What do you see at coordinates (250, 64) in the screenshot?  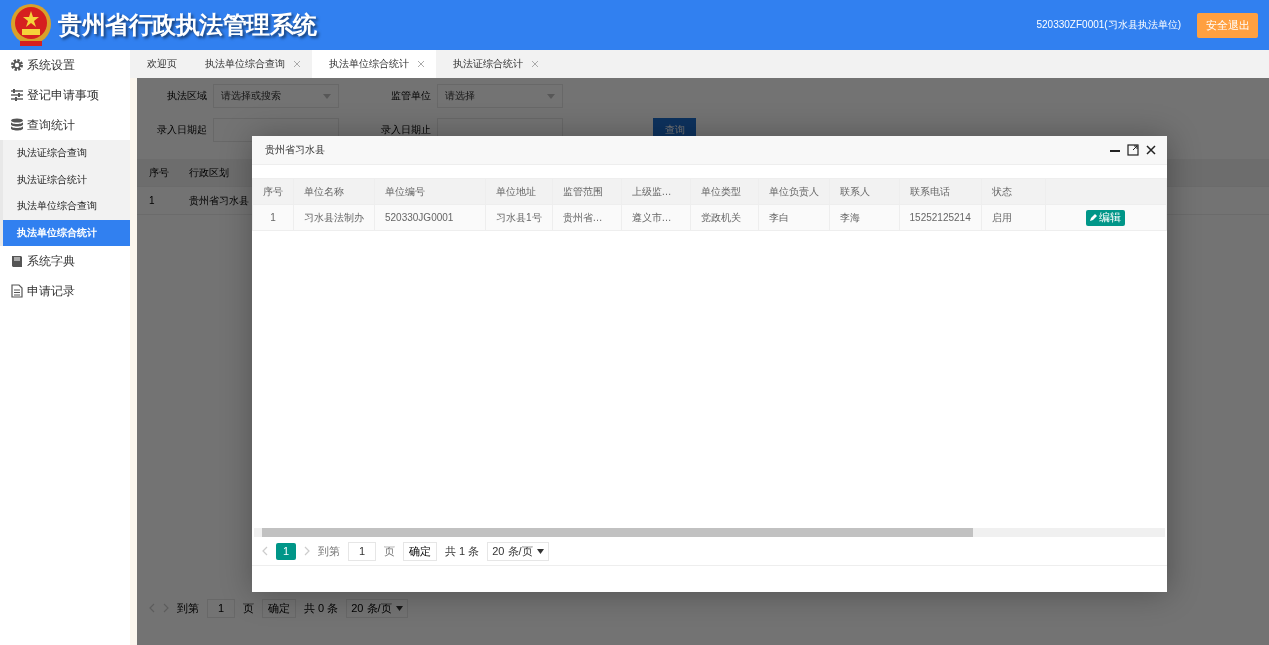 I see `tab: 执法单位综合查询` at bounding box center [250, 64].